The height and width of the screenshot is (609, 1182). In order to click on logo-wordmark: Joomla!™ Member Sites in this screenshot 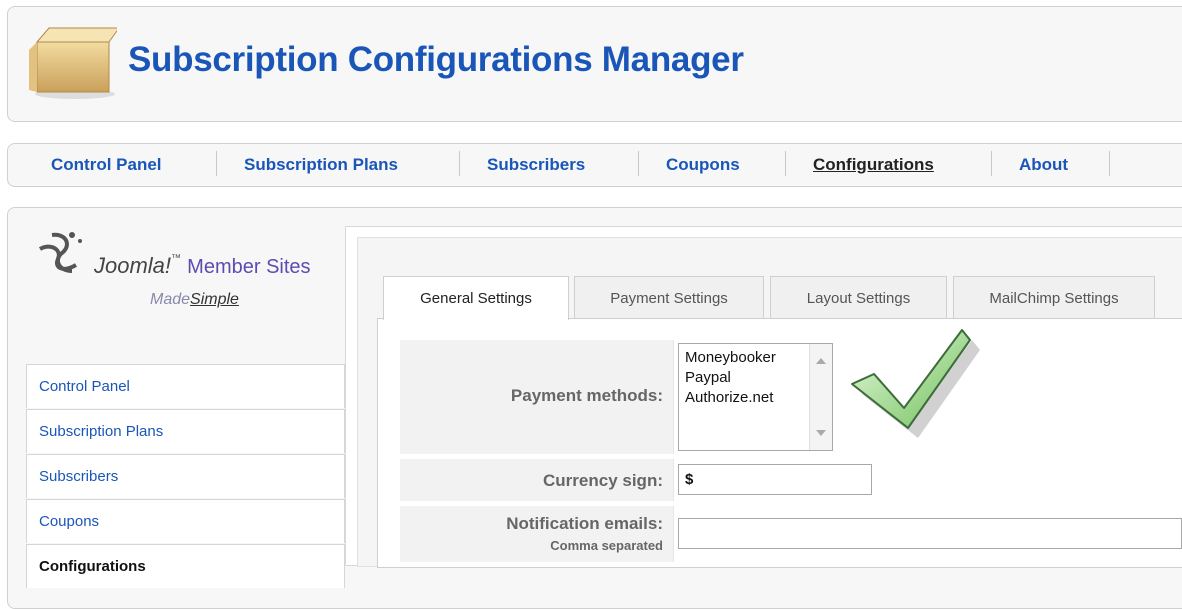, I will do `click(202, 265)`.